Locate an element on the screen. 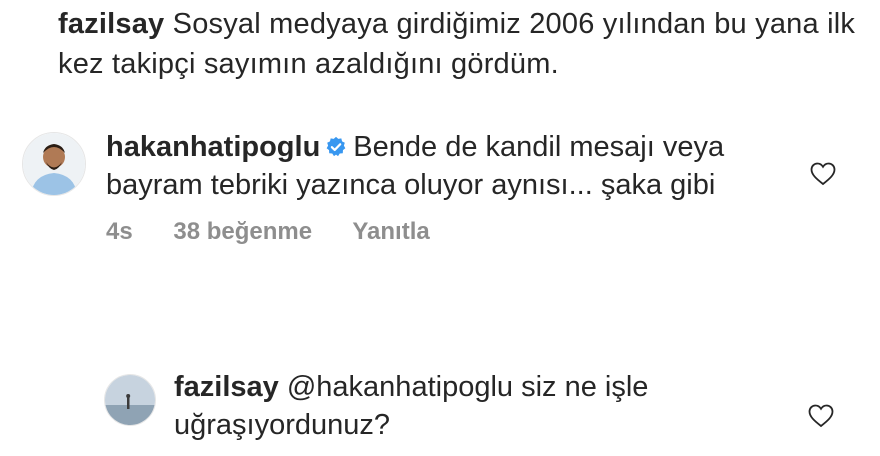 This screenshot has width=880, height=456. comment-meta: 4s 38 beğenme Yanıtla is located at coordinates (285, 232).